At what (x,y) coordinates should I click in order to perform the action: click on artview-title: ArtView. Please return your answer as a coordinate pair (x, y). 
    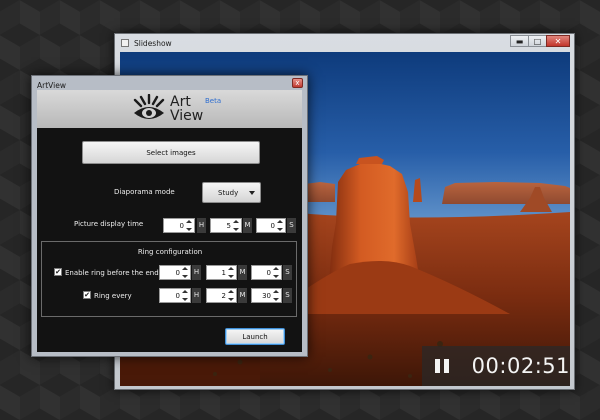
    Looking at the image, I should click on (51, 85).